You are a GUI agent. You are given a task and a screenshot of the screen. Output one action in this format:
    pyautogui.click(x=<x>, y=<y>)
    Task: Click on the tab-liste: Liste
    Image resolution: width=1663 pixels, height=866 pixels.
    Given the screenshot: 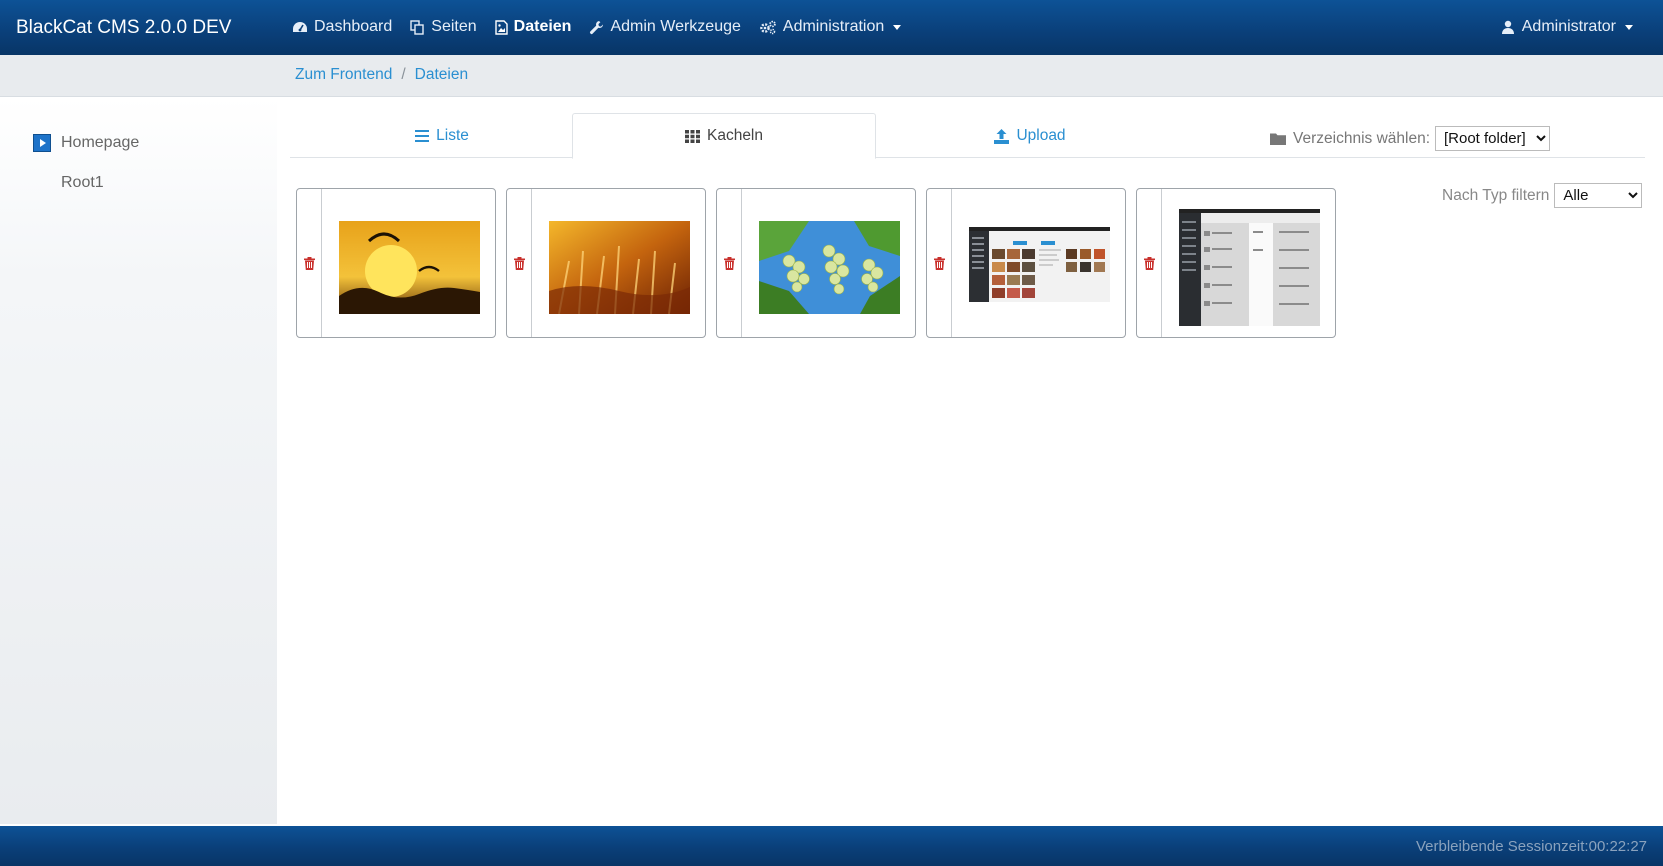 What is the action you would take?
    pyautogui.click(x=442, y=136)
    